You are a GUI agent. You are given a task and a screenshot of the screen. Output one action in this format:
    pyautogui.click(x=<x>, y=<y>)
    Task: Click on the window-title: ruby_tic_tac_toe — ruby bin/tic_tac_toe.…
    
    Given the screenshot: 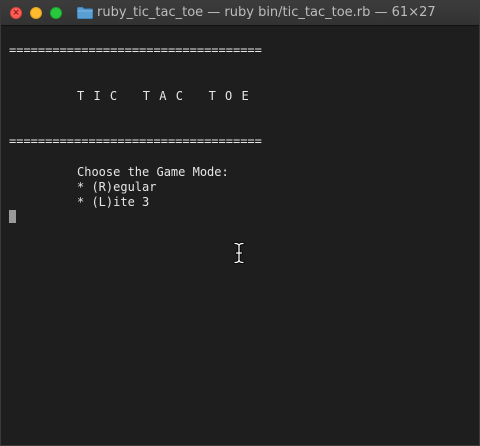 What is the action you would take?
    pyautogui.click(x=266, y=12)
    